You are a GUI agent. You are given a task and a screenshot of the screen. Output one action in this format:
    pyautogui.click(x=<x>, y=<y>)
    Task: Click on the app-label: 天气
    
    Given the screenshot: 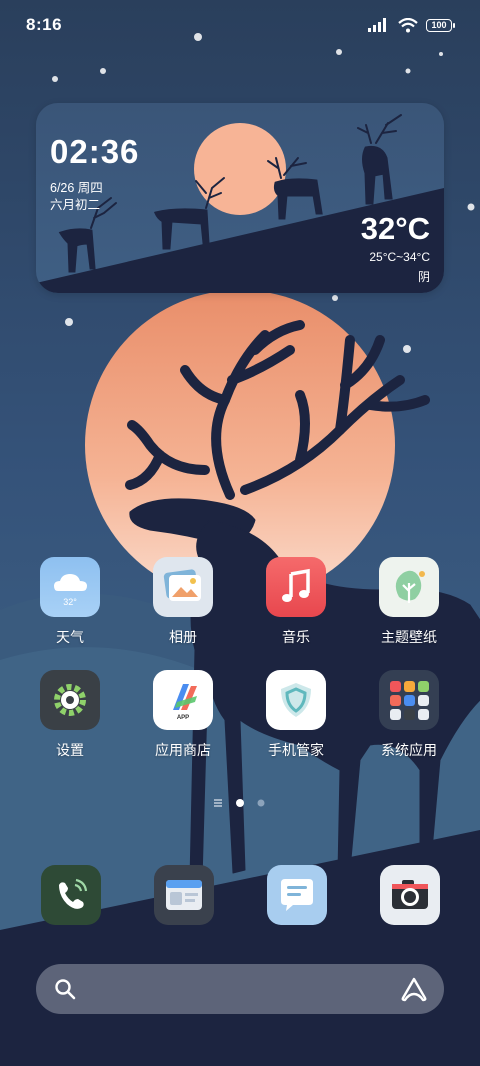 What is the action you would take?
    pyautogui.click(x=70, y=637)
    